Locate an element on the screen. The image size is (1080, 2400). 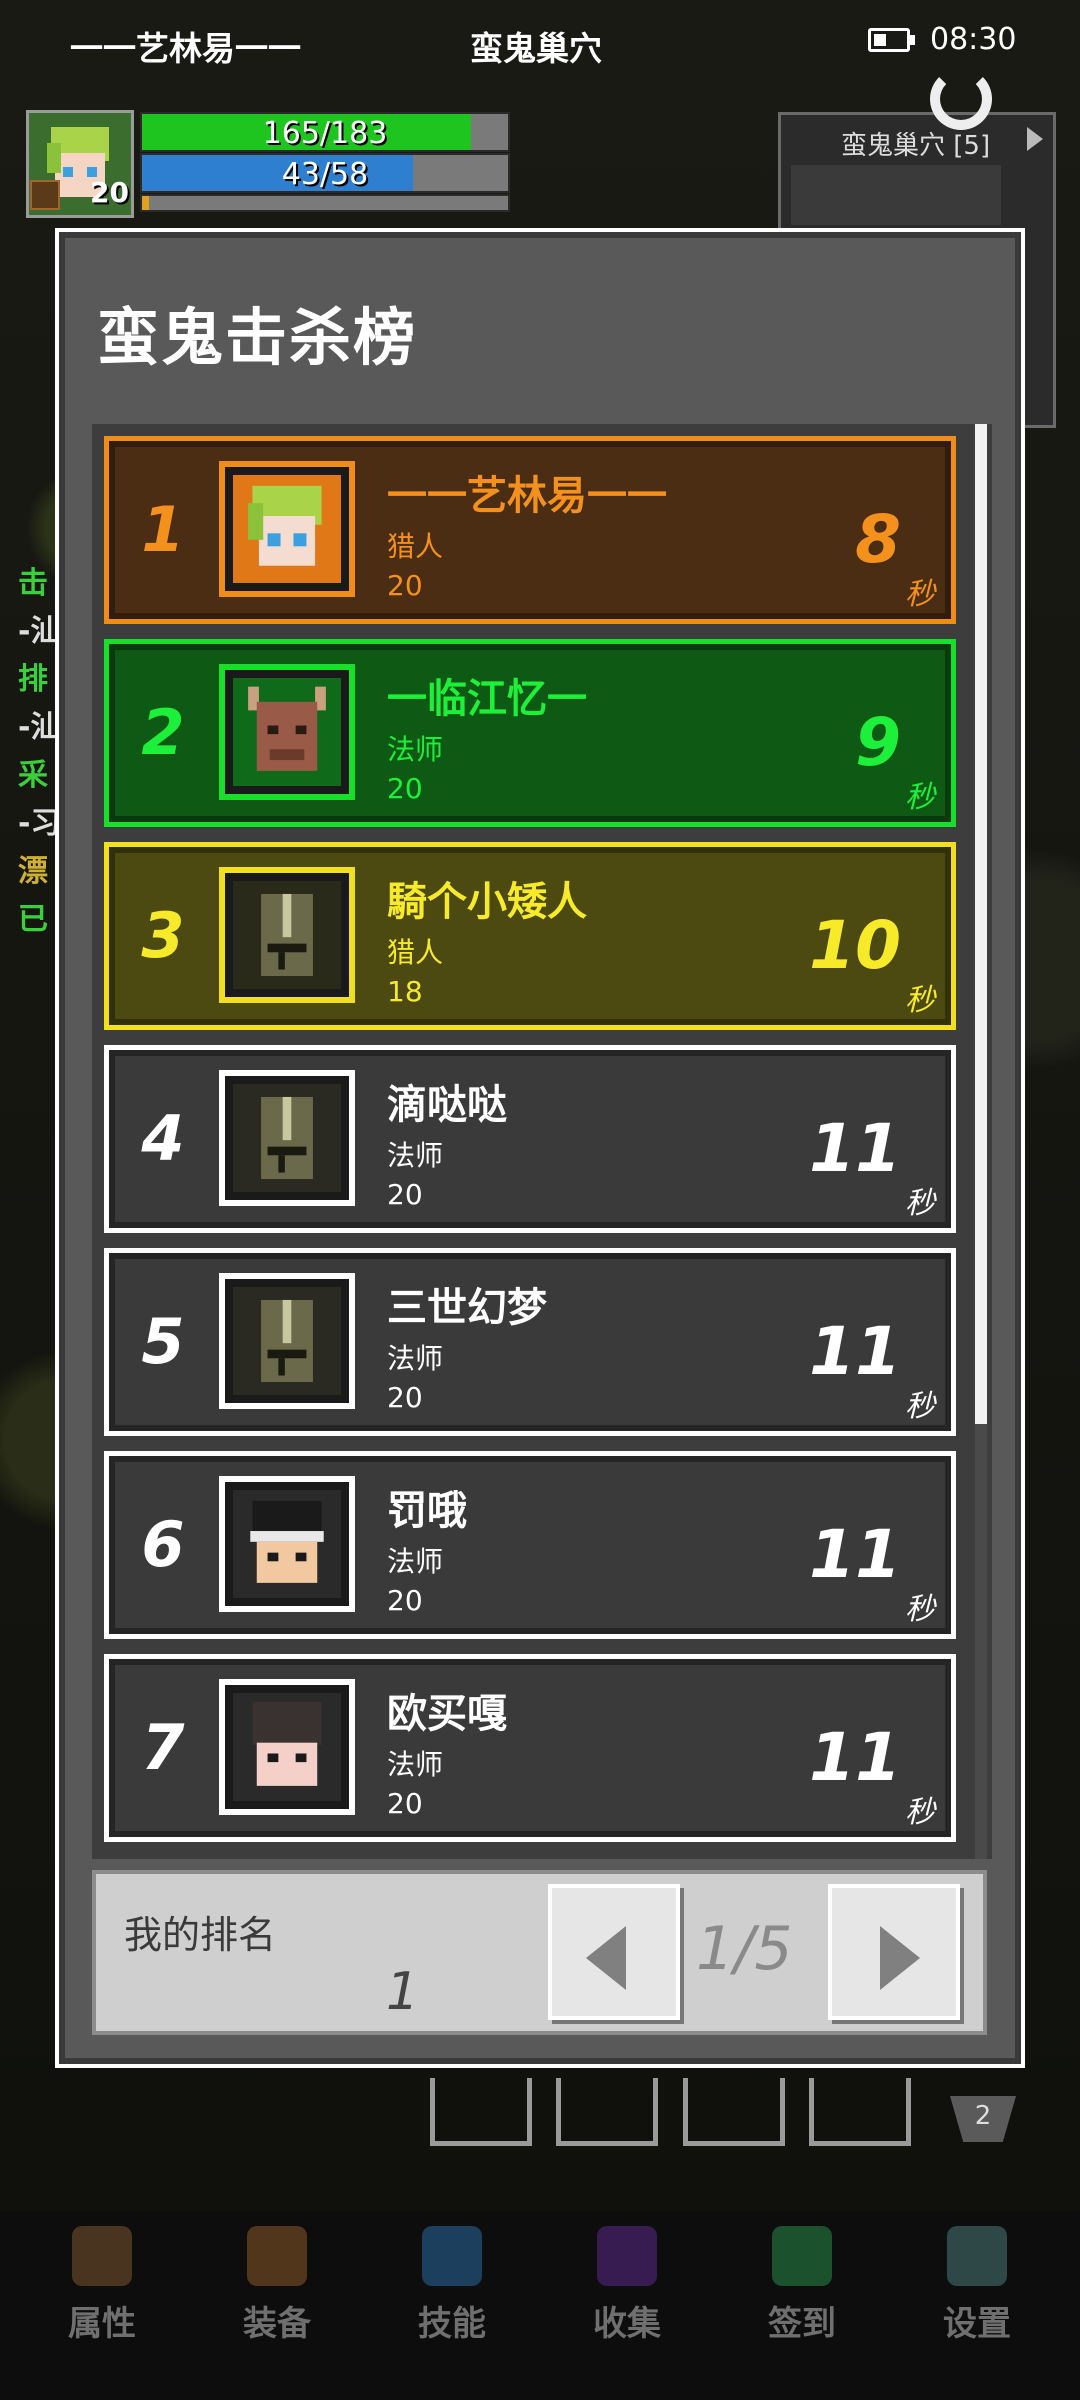
prev-page-button is located at coordinates (614, 1952).